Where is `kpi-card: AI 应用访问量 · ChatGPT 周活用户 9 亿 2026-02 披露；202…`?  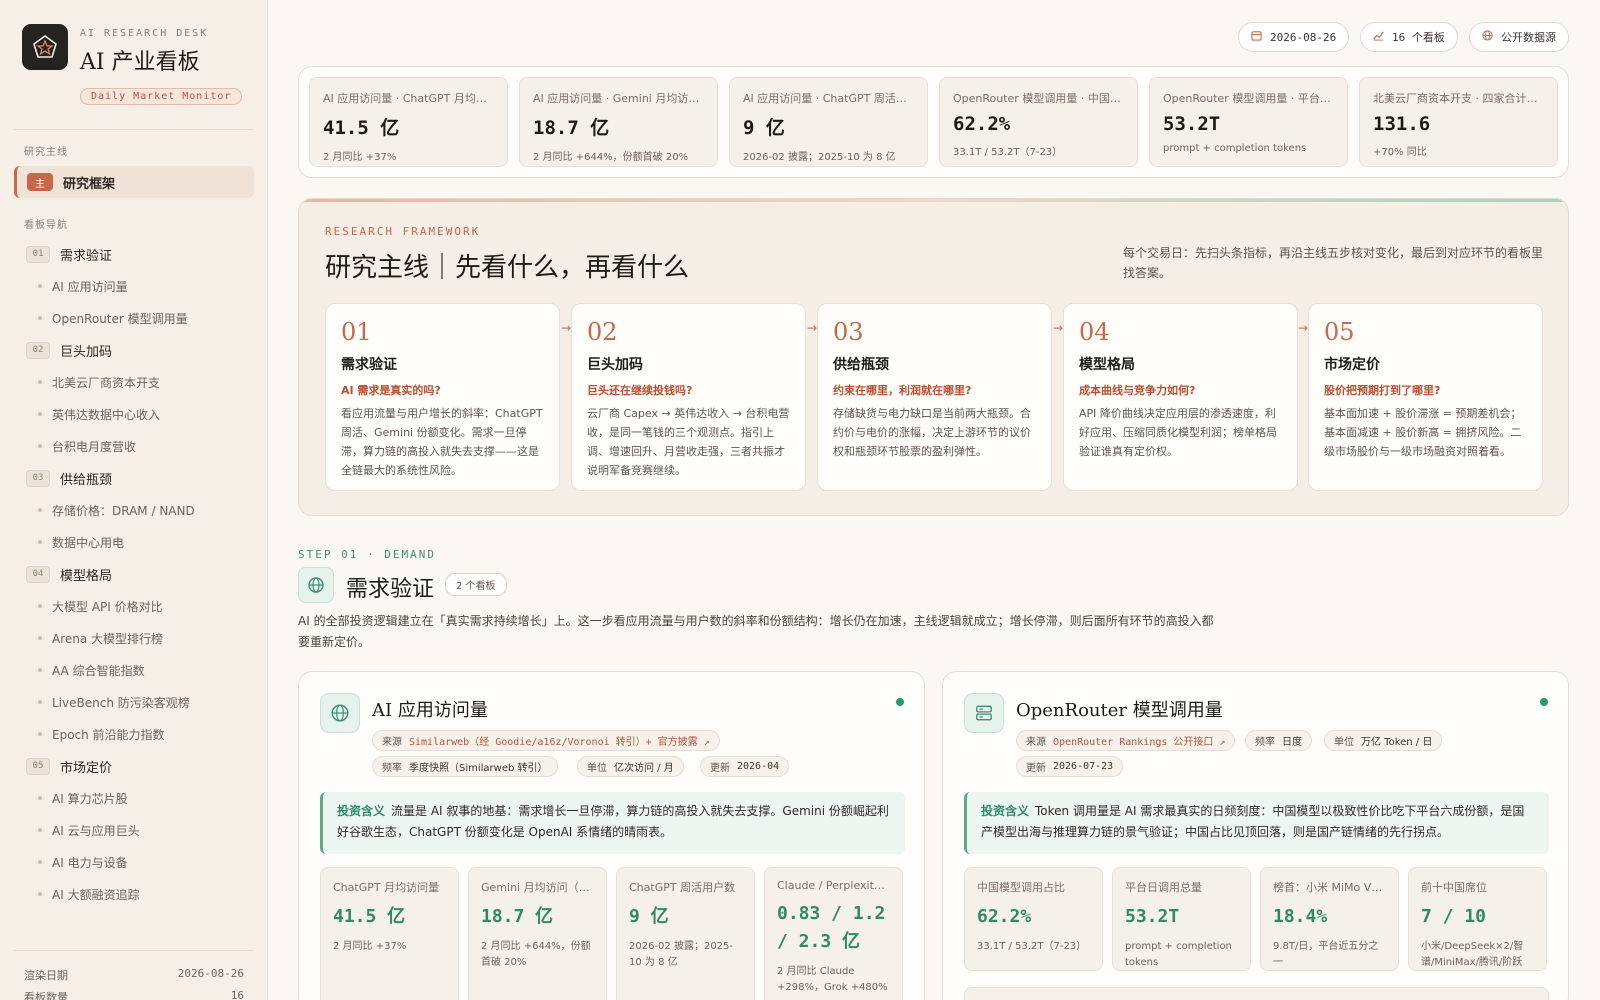 kpi-card: AI 应用访问量 · ChatGPT 周活用户 9 亿 2026-02 披露；202… is located at coordinates (828, 122).